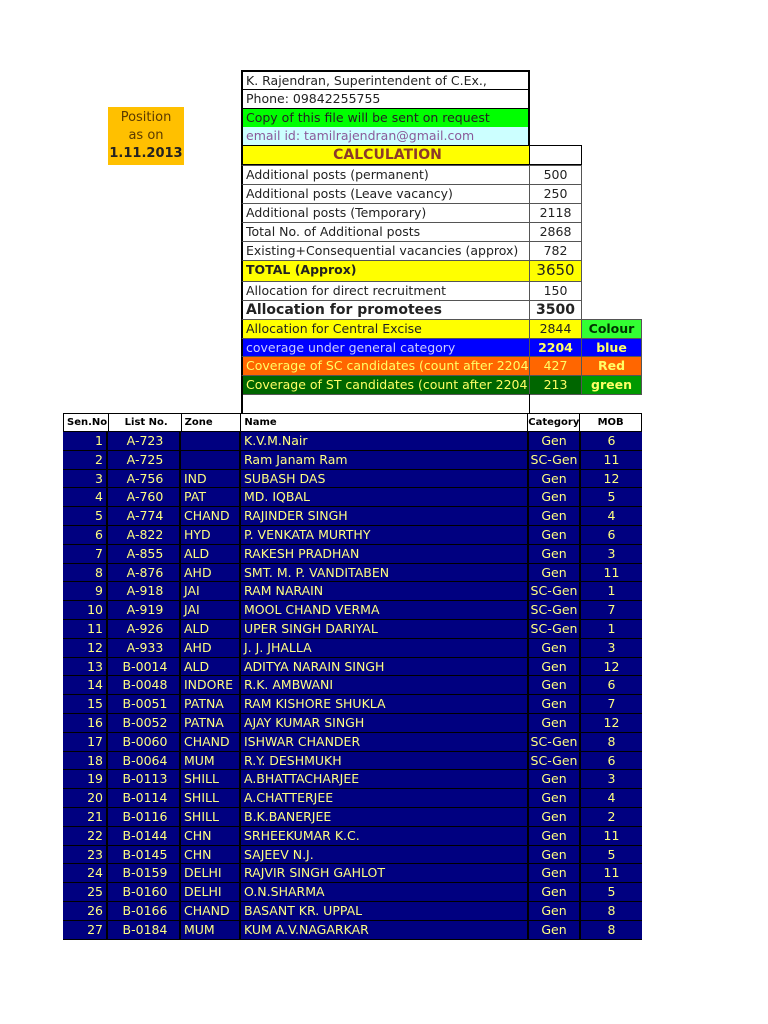 The height and width of the screenshot is (1024, 768). Describe the element at coordinates (211, 441) in the screenshot. I see `cell-zone` at that location.